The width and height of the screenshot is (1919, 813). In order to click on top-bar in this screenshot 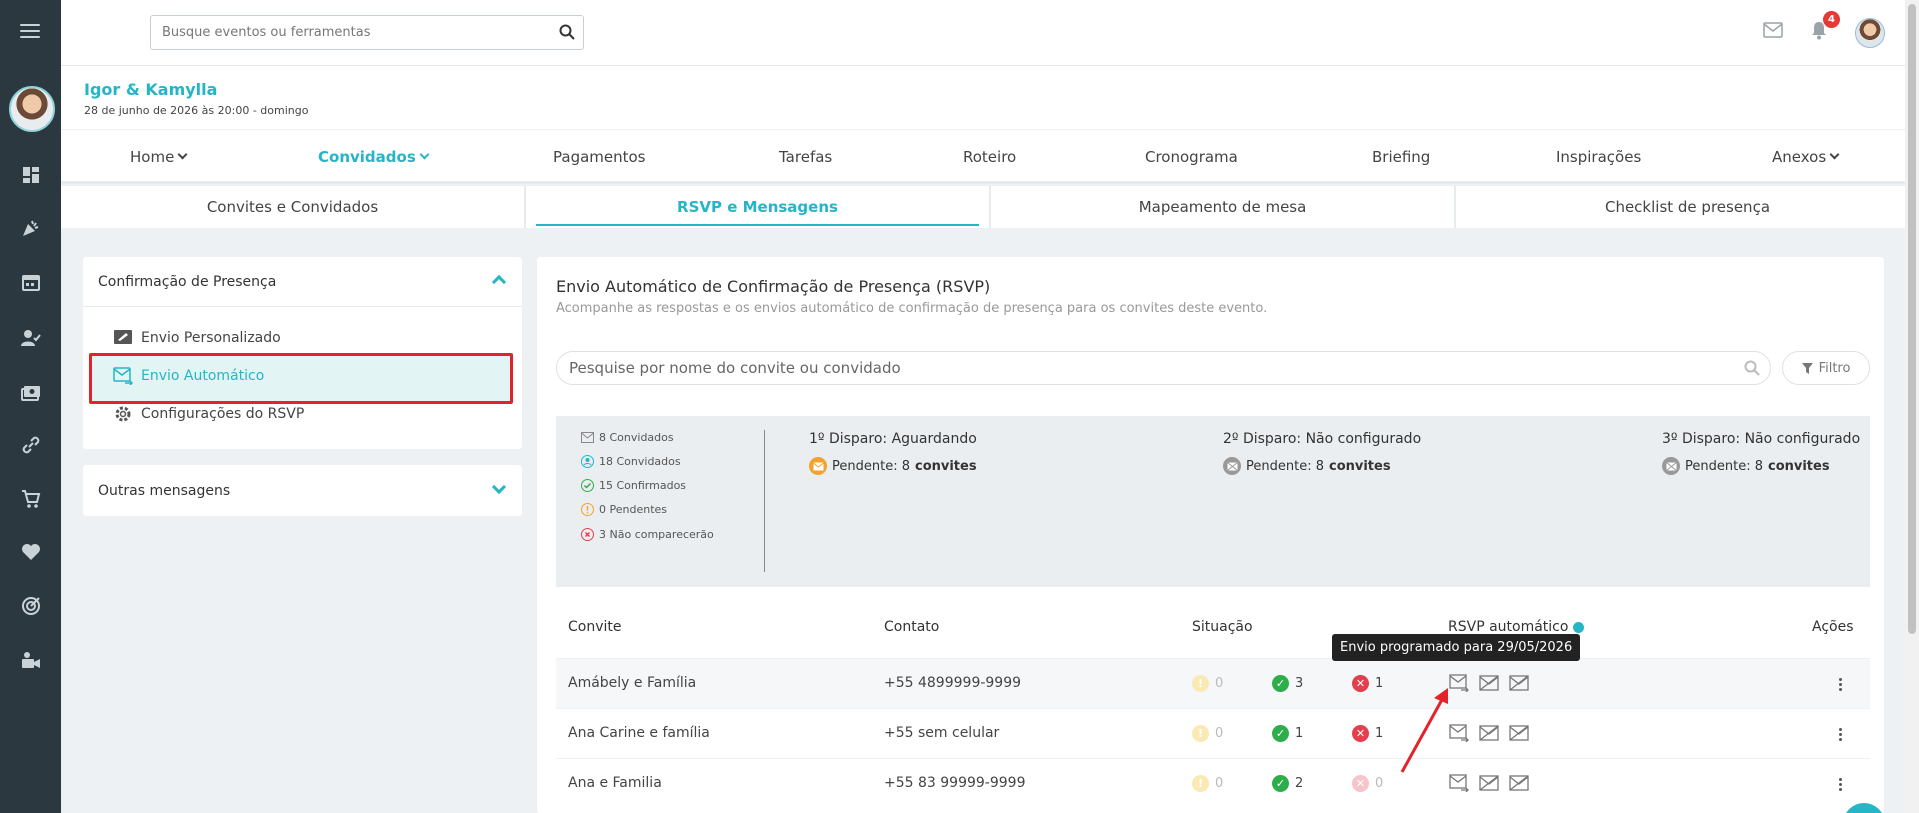, I will do `click(990, 33)`.